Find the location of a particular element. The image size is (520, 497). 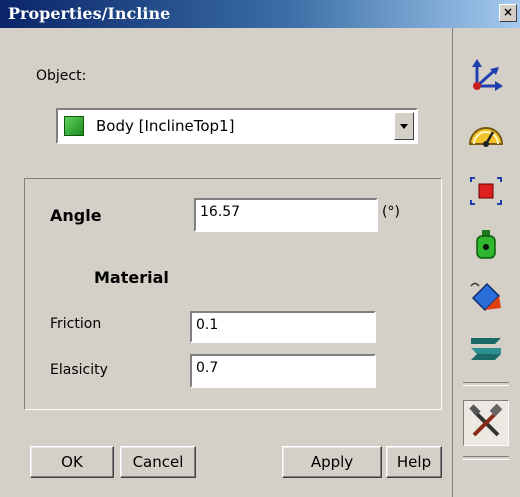

elasticity-input: 0.7 is located at coordinates (283, 371).